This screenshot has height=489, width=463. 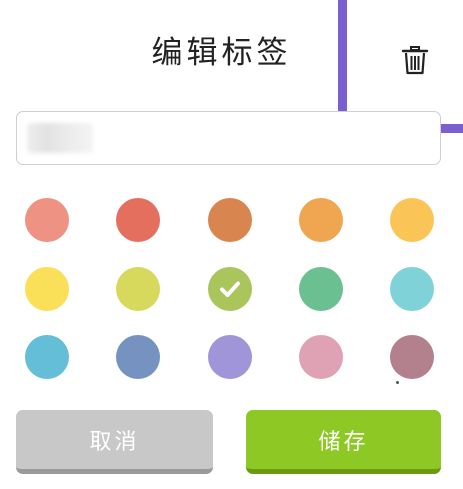 I want to click on trash-icon, so click(x=415, y=60).